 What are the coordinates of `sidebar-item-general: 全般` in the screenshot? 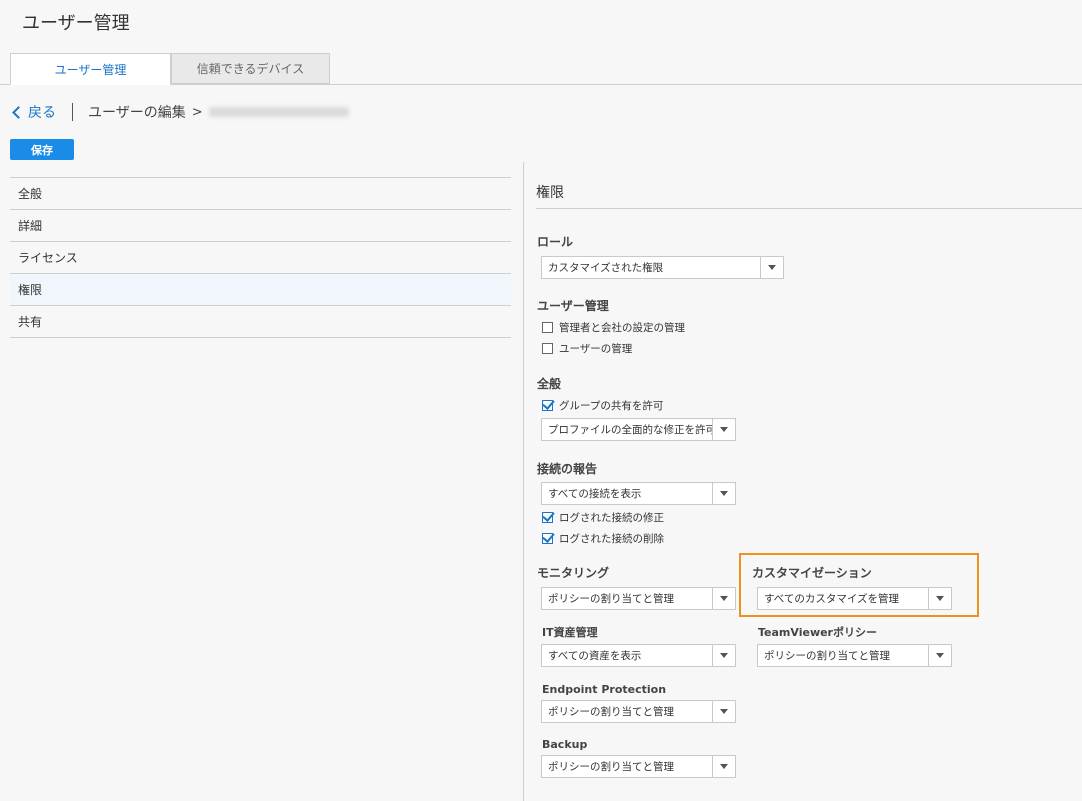 It's located at (260, 194).